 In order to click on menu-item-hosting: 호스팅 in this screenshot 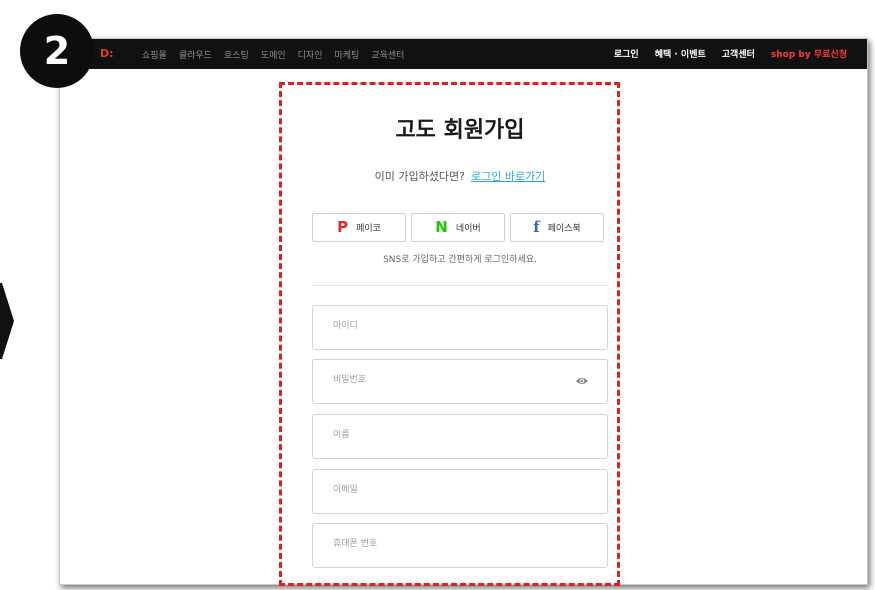, I will do `click(236, 54)`.